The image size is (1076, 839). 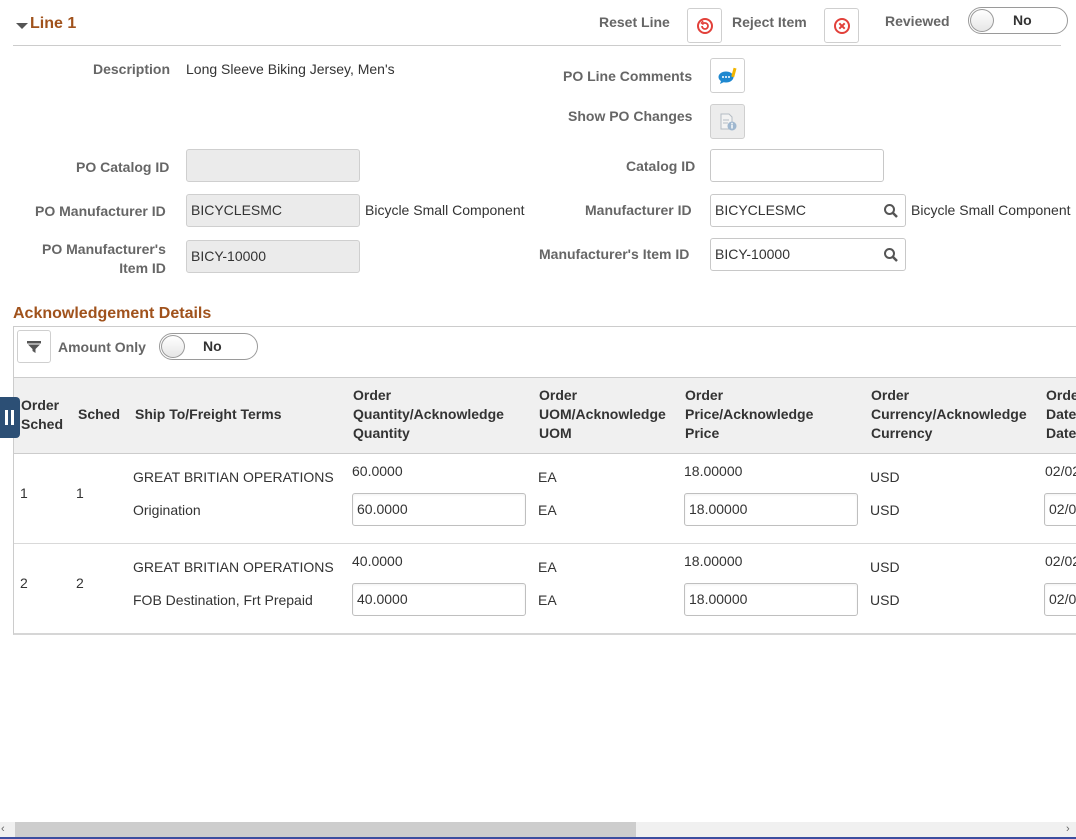 I want to click on col-header-order-sched: Order Sched, so click(x=42, y=415).